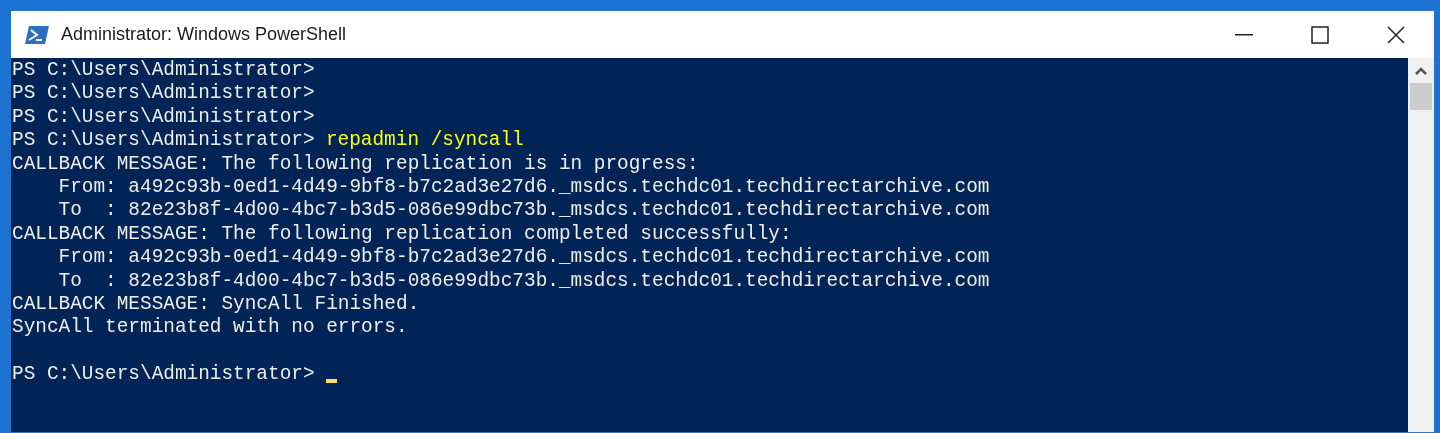  Describe the element at coordinates (1320, 34) in the screenshot. I see `maximize-icon` at that location.